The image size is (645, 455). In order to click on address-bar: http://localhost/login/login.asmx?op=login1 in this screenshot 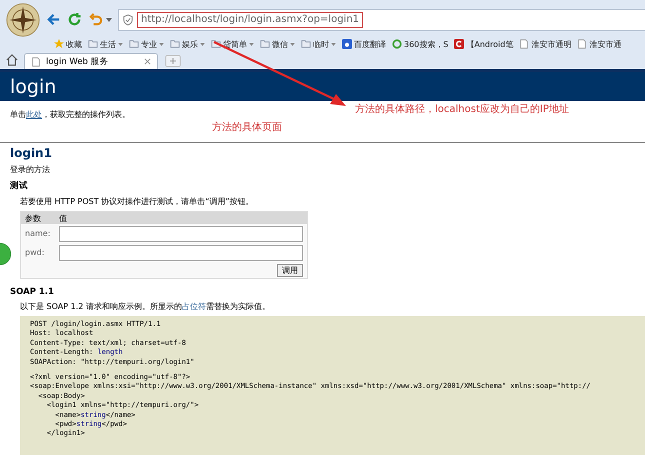, I will do `click(381, 19)`.